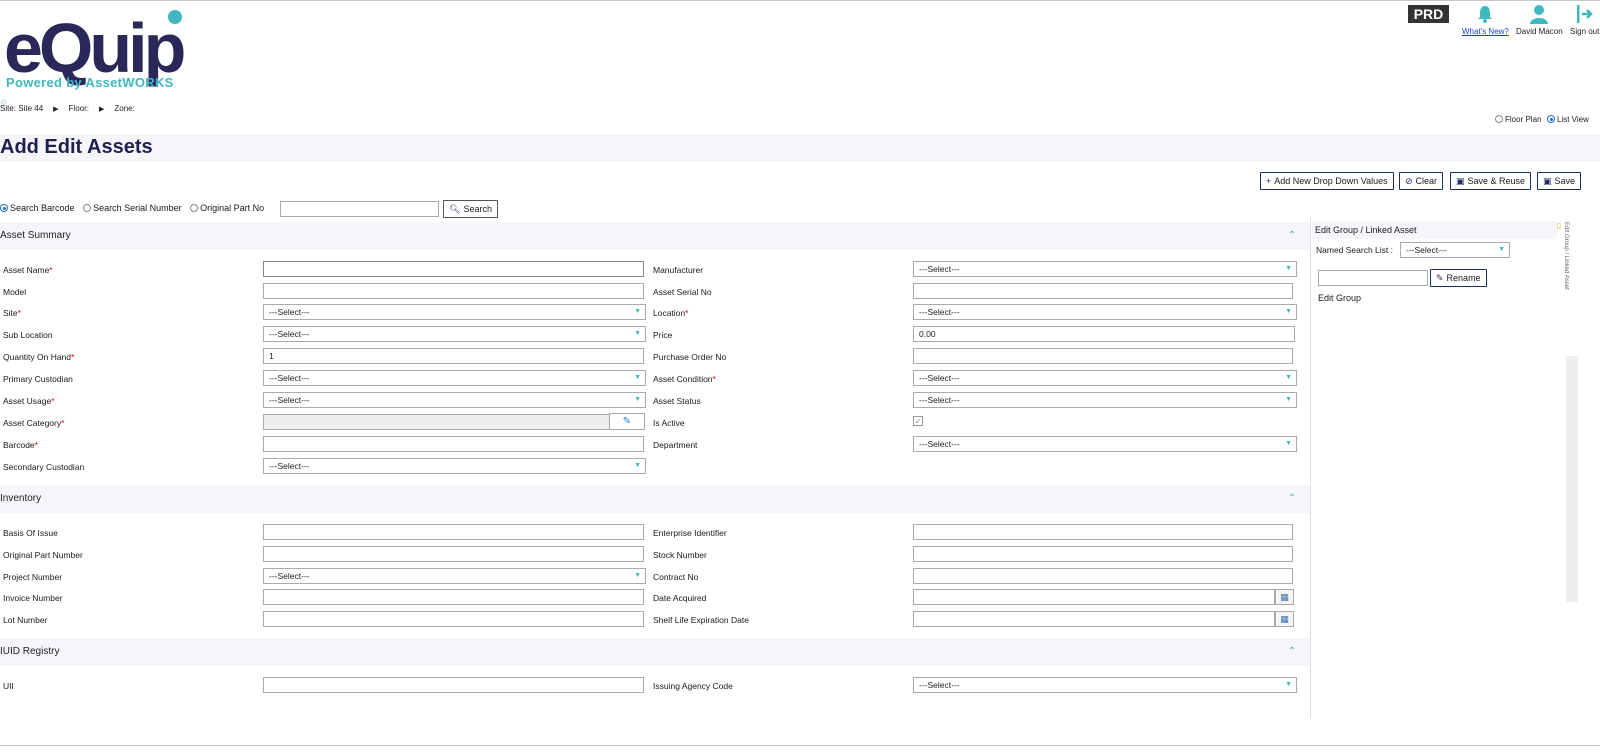  What do you see at coordinates (1566, 256) in the screenshot?
I see `right-panel-tab-label: Edit Group / Linked Asset` at bounding box center [1566, 256].